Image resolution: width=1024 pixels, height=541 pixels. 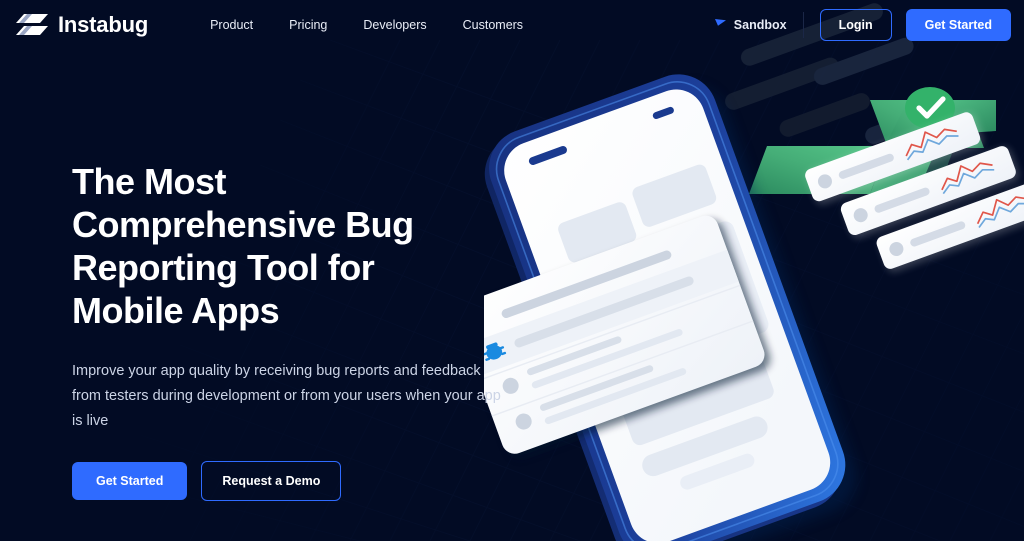 I want to click on hero-request-demo-button: Request a Demo, so click(x=271, y=481).